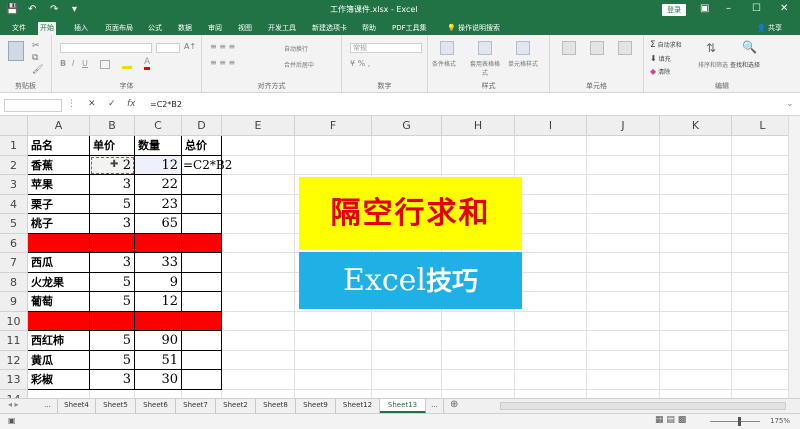 The height and width of the screenshot is (429, 800). Describe the element at coordinates (258, 126) in the screenshot. I see `column-header: E` at that location.